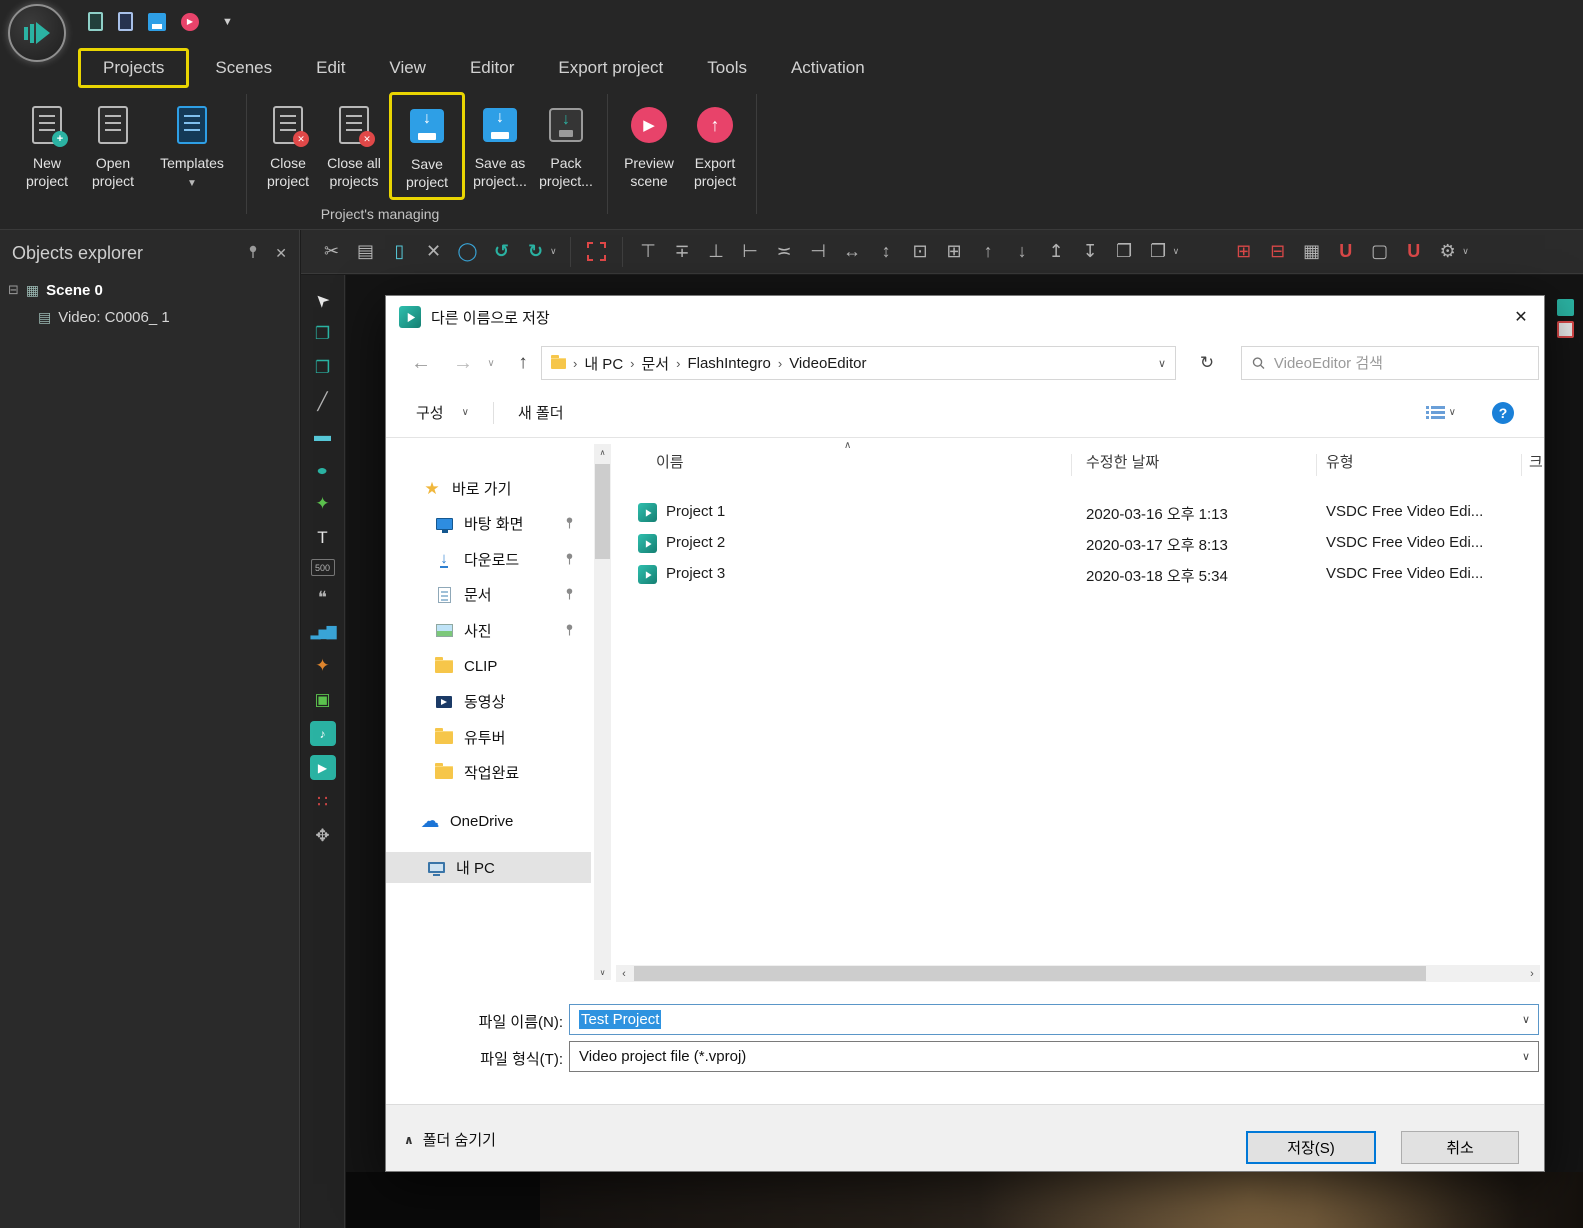  What do you see at coordinates (488, 772) in the screenshot?
I see `sidebar-done: 작업완료` at bounding box center [488, 772].